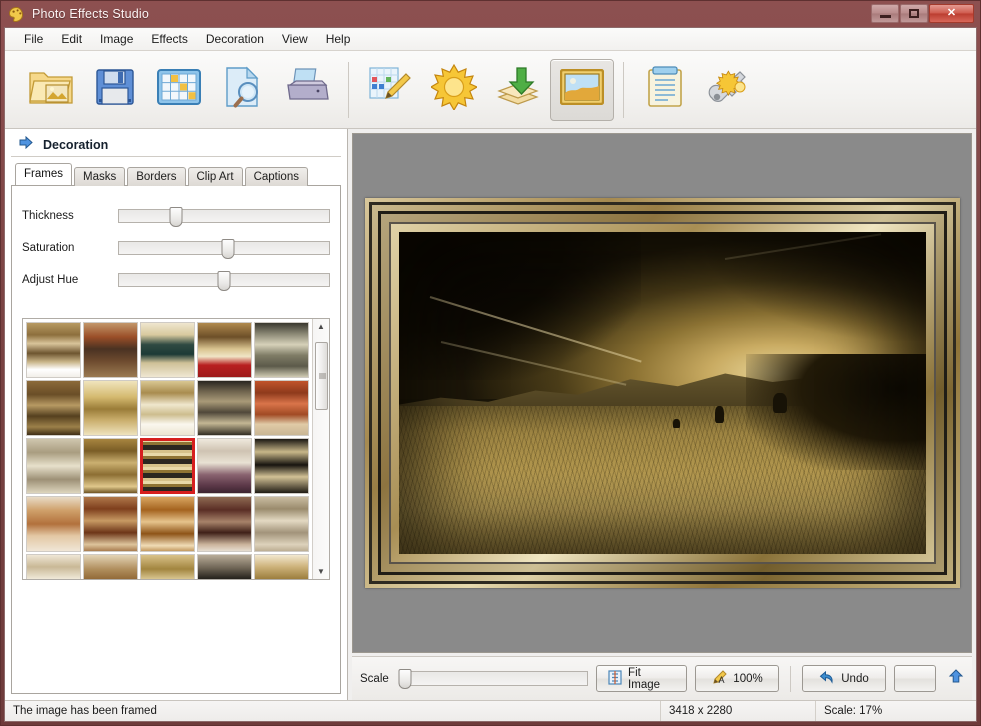 The image size is (981, 726). What do you see at coordinates (53, 524) in the screenshot?
I see `frame-copper-rope` at bounding box center [53, 524].